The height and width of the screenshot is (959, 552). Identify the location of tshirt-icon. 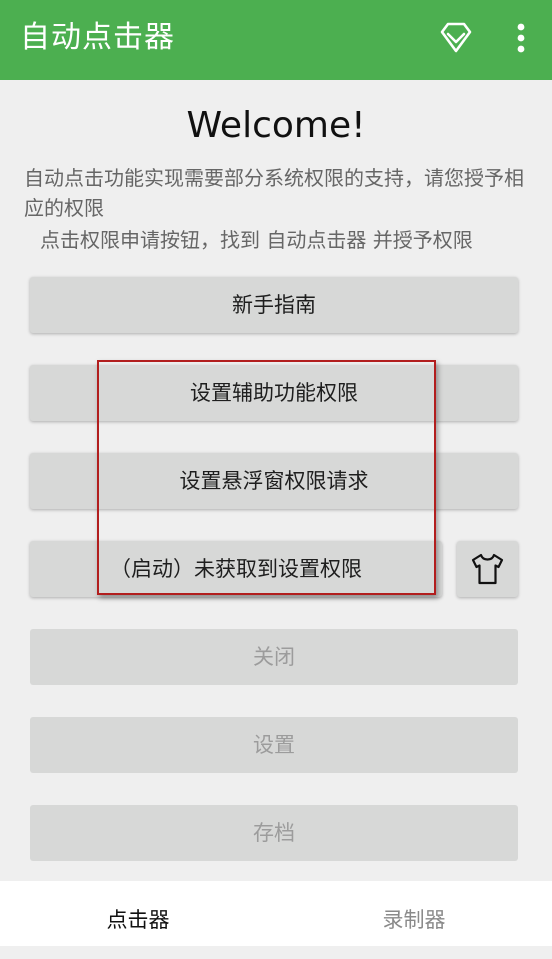
(487, 569).